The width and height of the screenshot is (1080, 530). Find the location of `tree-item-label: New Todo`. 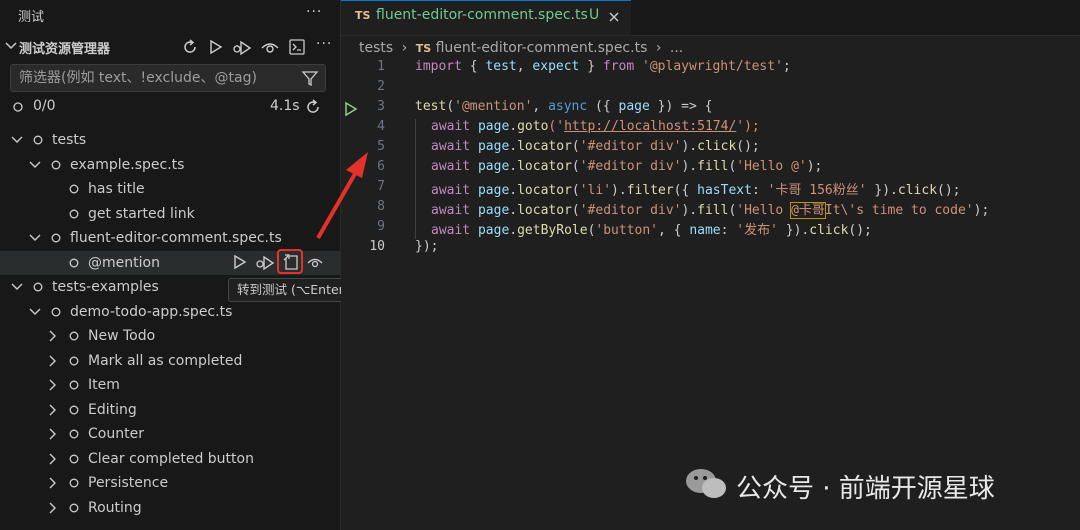

tree-item-label: New Todo is located at coordinates (122, 336).